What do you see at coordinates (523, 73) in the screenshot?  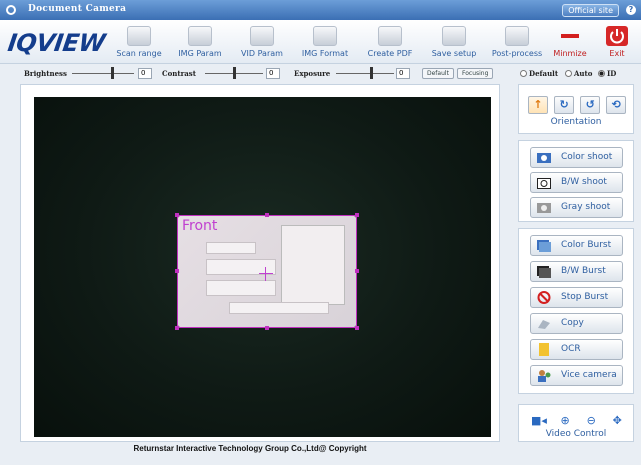 I see `radio-dot-default` at bounding box center [523, 73].